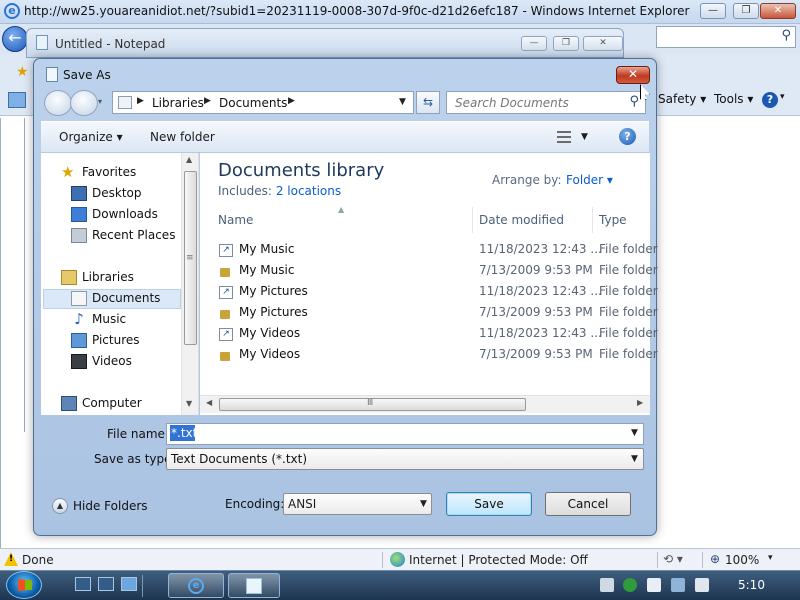 This screenshot has width=800, height=600. What do you see at coordinates (702, 585) in the screenshot?
I see `volume-muted-icon` at bounding box center [702, 585].